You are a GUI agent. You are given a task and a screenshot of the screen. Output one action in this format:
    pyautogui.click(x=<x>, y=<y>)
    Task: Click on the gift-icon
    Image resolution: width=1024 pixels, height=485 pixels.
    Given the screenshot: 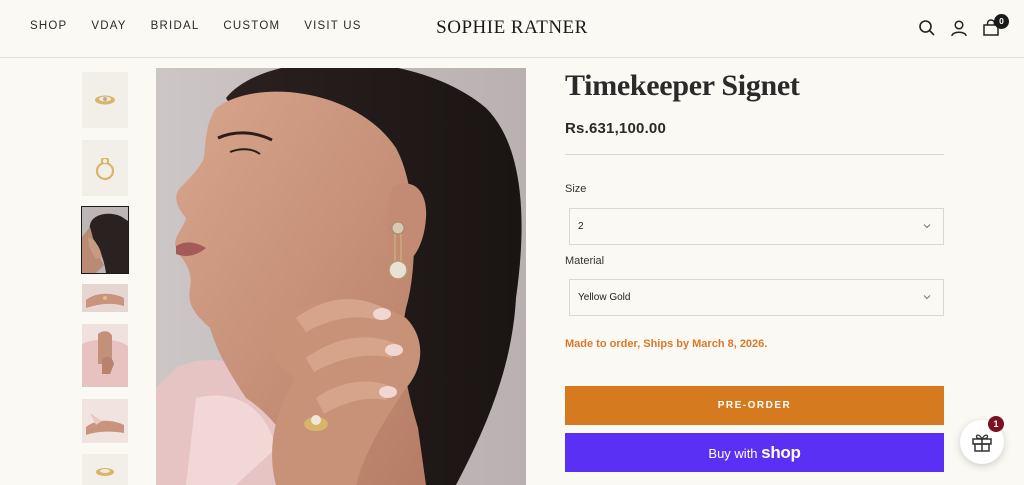 What is the action you would take?
    pyautogui.click(x=982, y=443)
    